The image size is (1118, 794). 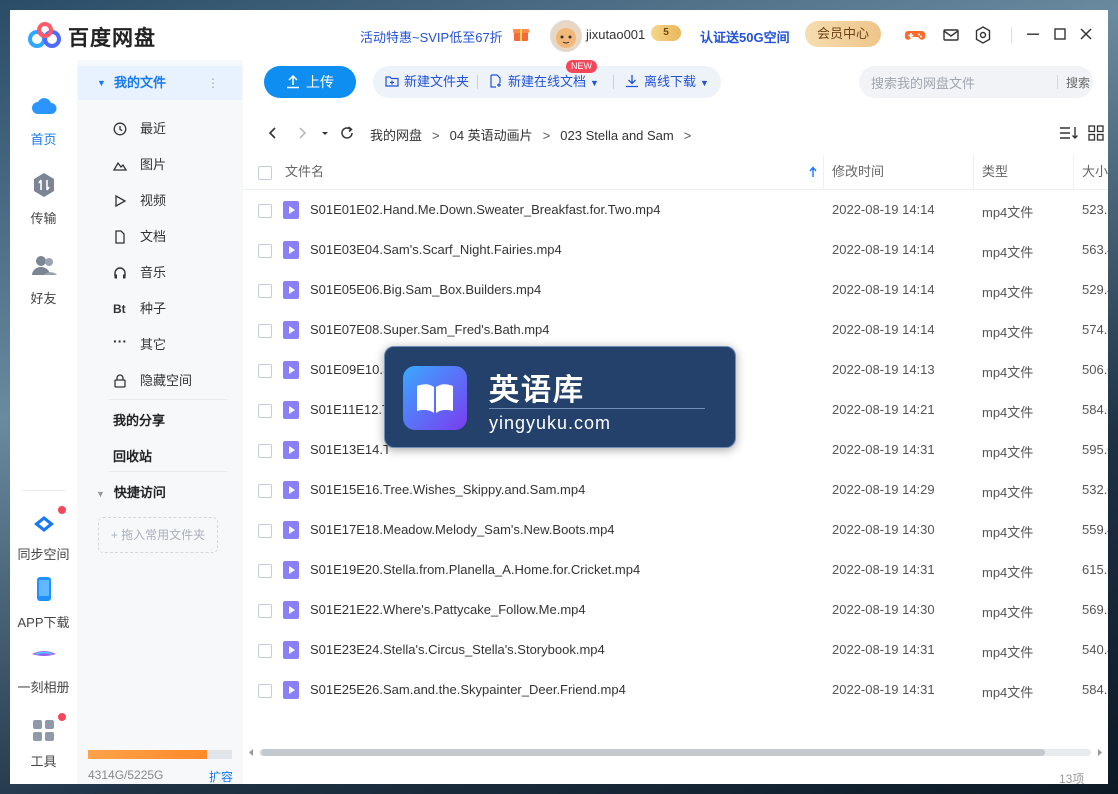 I want to click on column-header-name: 文件名, so click(x=304, y=172).